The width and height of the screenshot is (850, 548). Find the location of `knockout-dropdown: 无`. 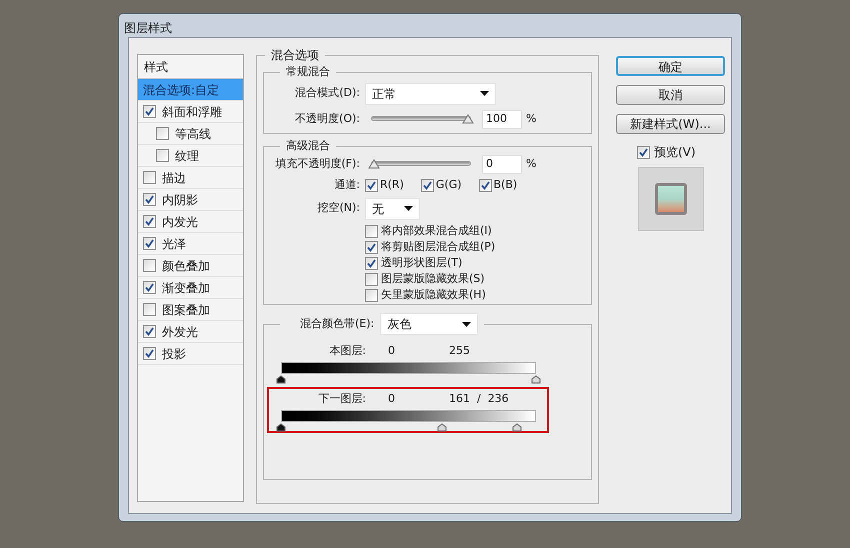

knockout-dropdown: 无 is located at coordinates (392, 209).